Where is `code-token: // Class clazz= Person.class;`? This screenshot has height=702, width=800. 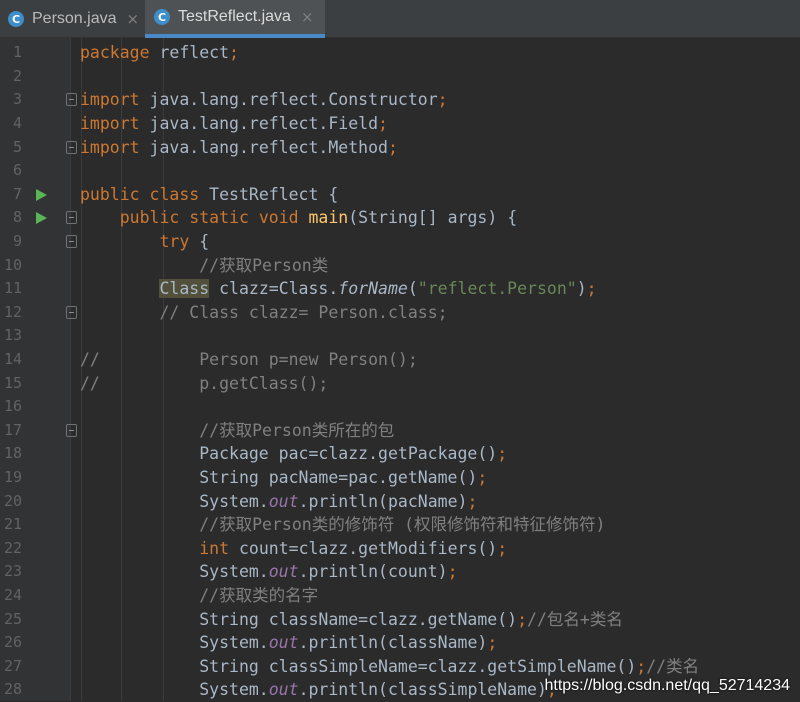
code-token: // Class clazz= Person.class; is located at coordinates (303, 312).